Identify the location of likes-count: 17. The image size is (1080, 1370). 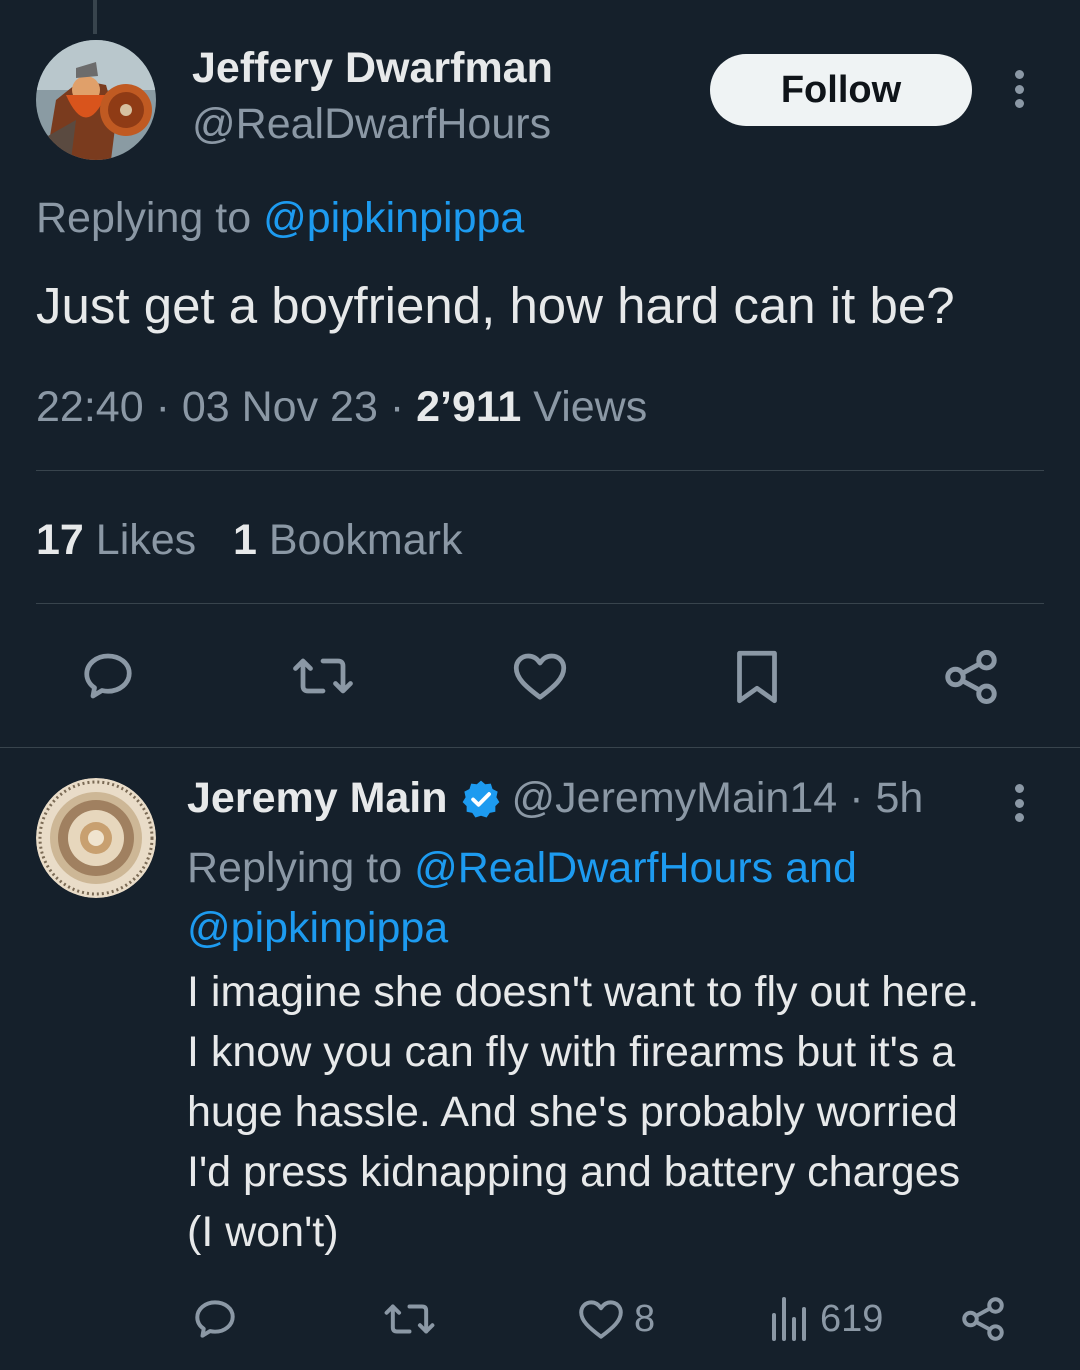
(60, 540).